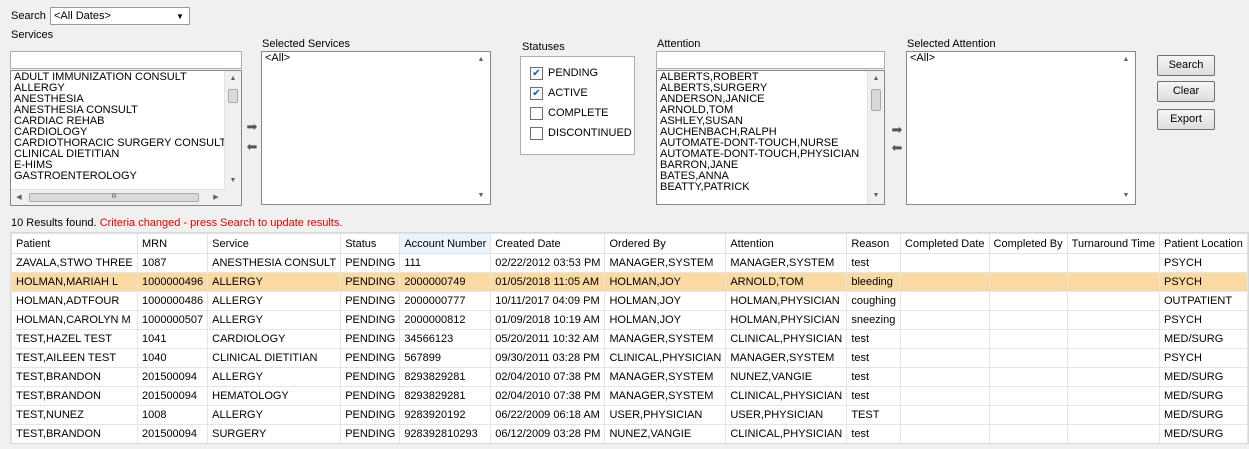 The image size is (1249, 449). I want to click on table-cell: 8293829281, so click(445, 377).